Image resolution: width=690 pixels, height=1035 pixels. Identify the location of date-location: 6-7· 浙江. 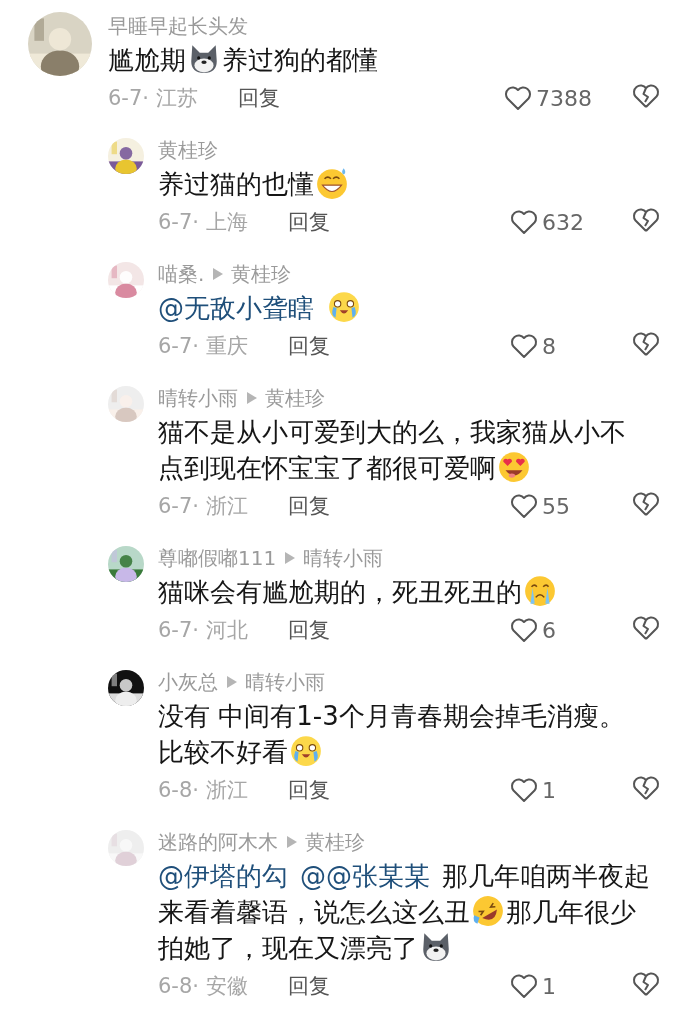
(203, 506).